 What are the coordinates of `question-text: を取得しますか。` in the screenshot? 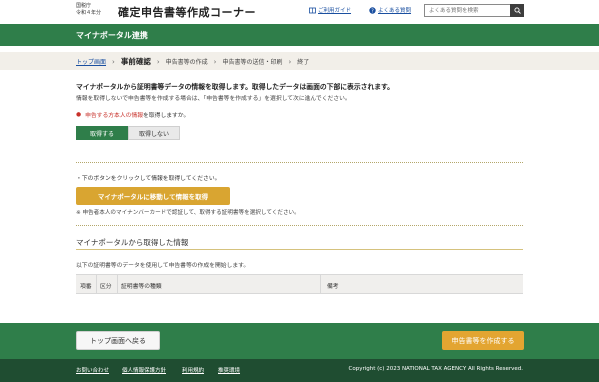 It's located at (166, 116).